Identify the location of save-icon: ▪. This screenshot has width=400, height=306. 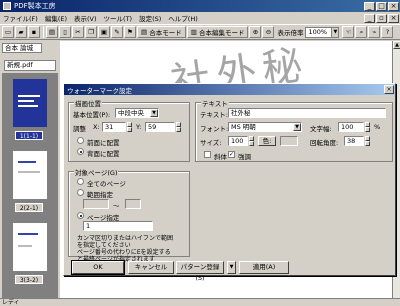
(34, 32).